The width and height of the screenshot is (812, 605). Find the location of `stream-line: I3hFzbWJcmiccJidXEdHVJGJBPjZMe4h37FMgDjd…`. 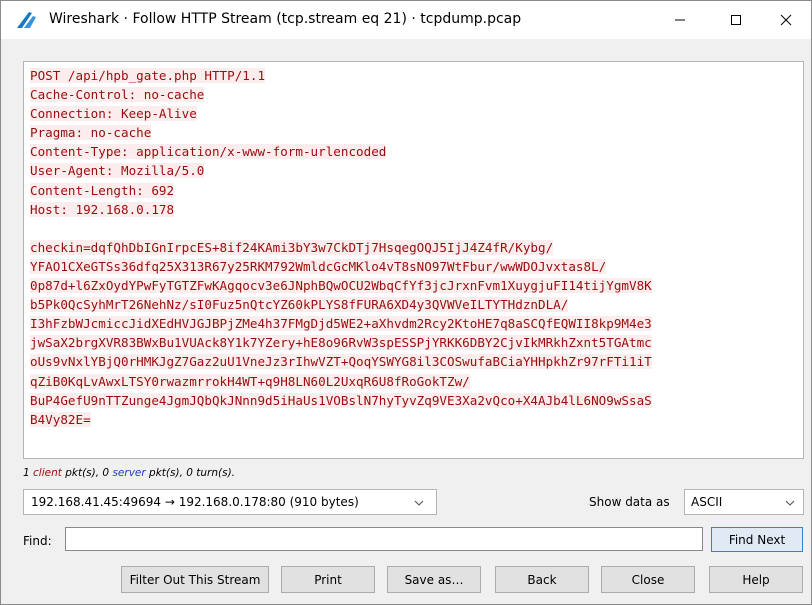

stream-line: I3hFzbWJcmiccJidXEdHVJGJBPjZMe4h37FMgDjd… is located at coordinates (413, 323).